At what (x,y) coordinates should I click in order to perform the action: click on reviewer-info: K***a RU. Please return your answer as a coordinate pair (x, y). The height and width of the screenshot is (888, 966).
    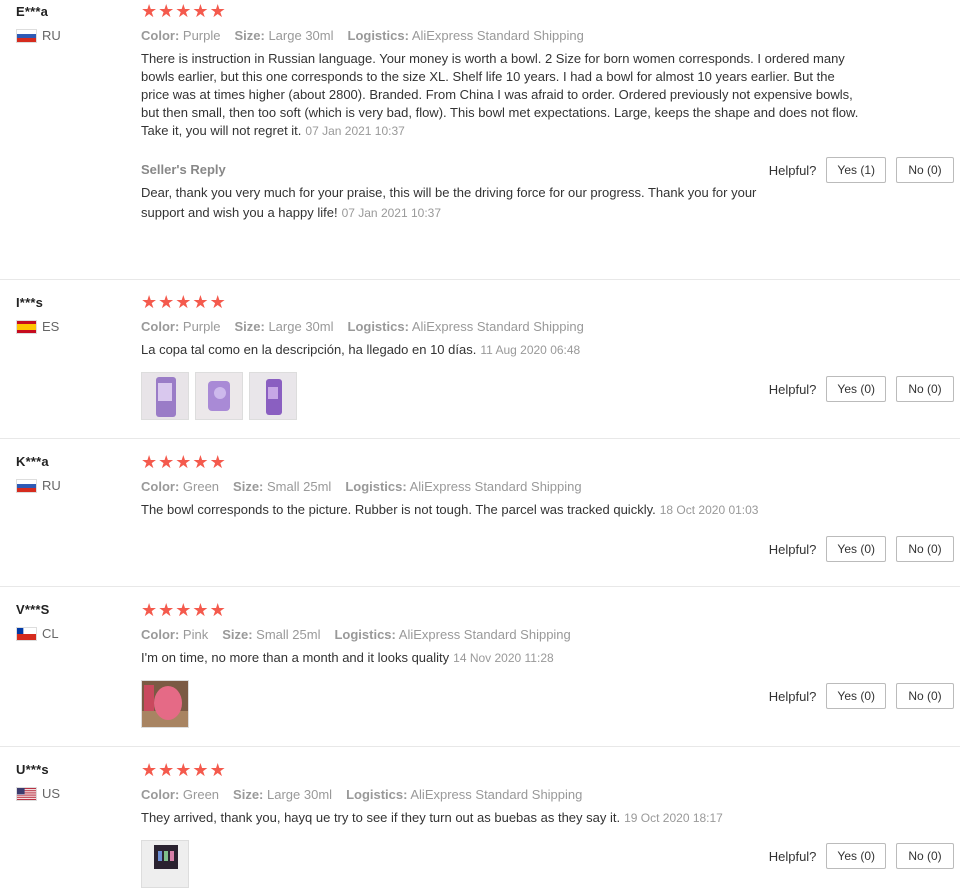
    Looking at the image, I should click on (38, 473).